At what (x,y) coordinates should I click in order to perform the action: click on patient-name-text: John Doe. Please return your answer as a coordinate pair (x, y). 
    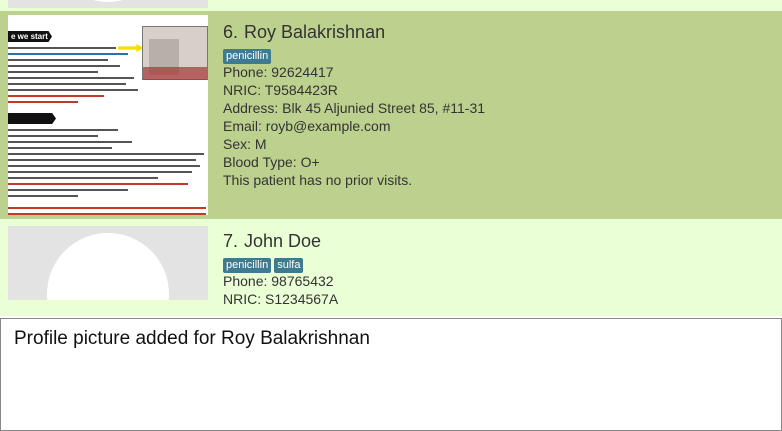
    Looking at the image, I should click on (283, 241).